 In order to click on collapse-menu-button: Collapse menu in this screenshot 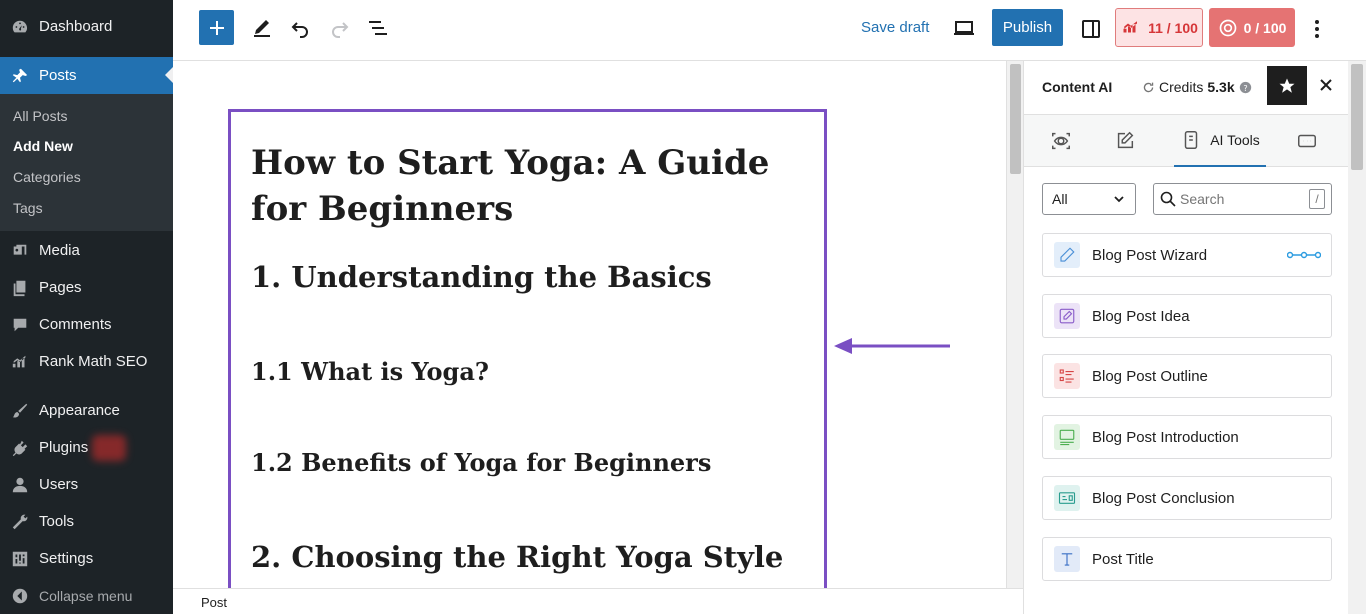, I will do `click(86, 595)`.